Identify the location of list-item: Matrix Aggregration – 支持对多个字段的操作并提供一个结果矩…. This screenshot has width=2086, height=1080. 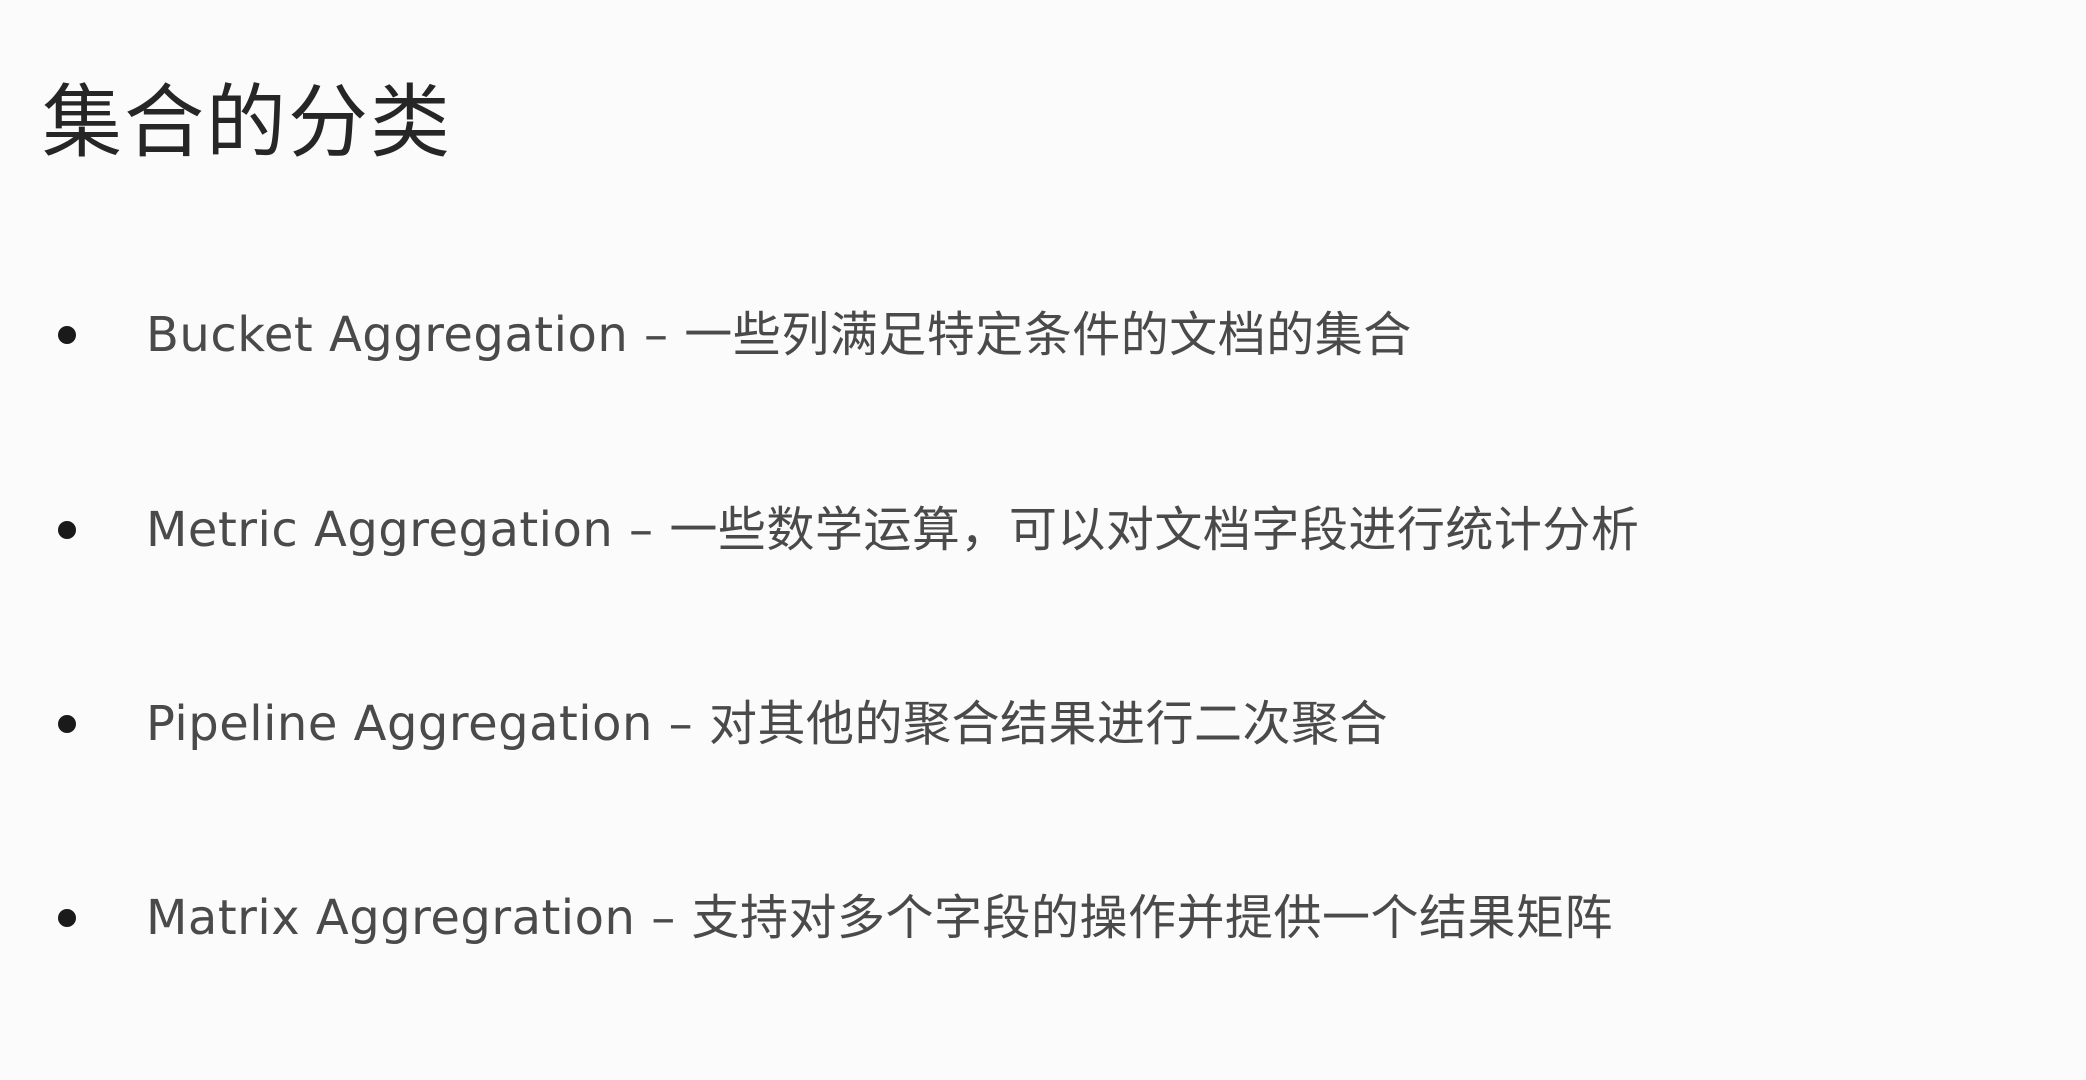
(1000, 918).